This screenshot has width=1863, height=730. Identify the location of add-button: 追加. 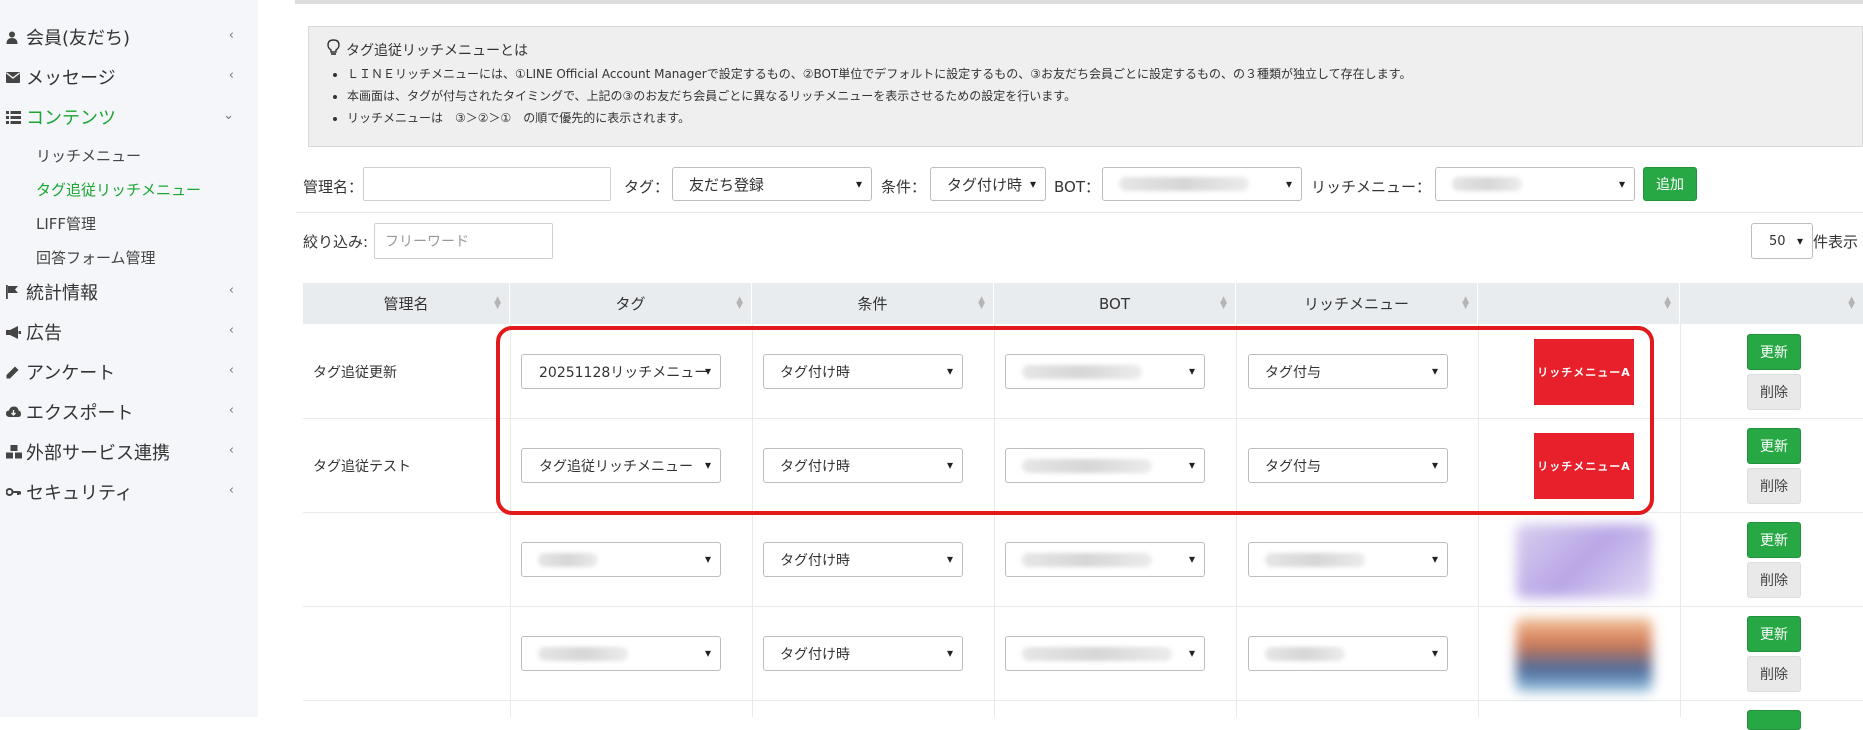
(1670, 184).